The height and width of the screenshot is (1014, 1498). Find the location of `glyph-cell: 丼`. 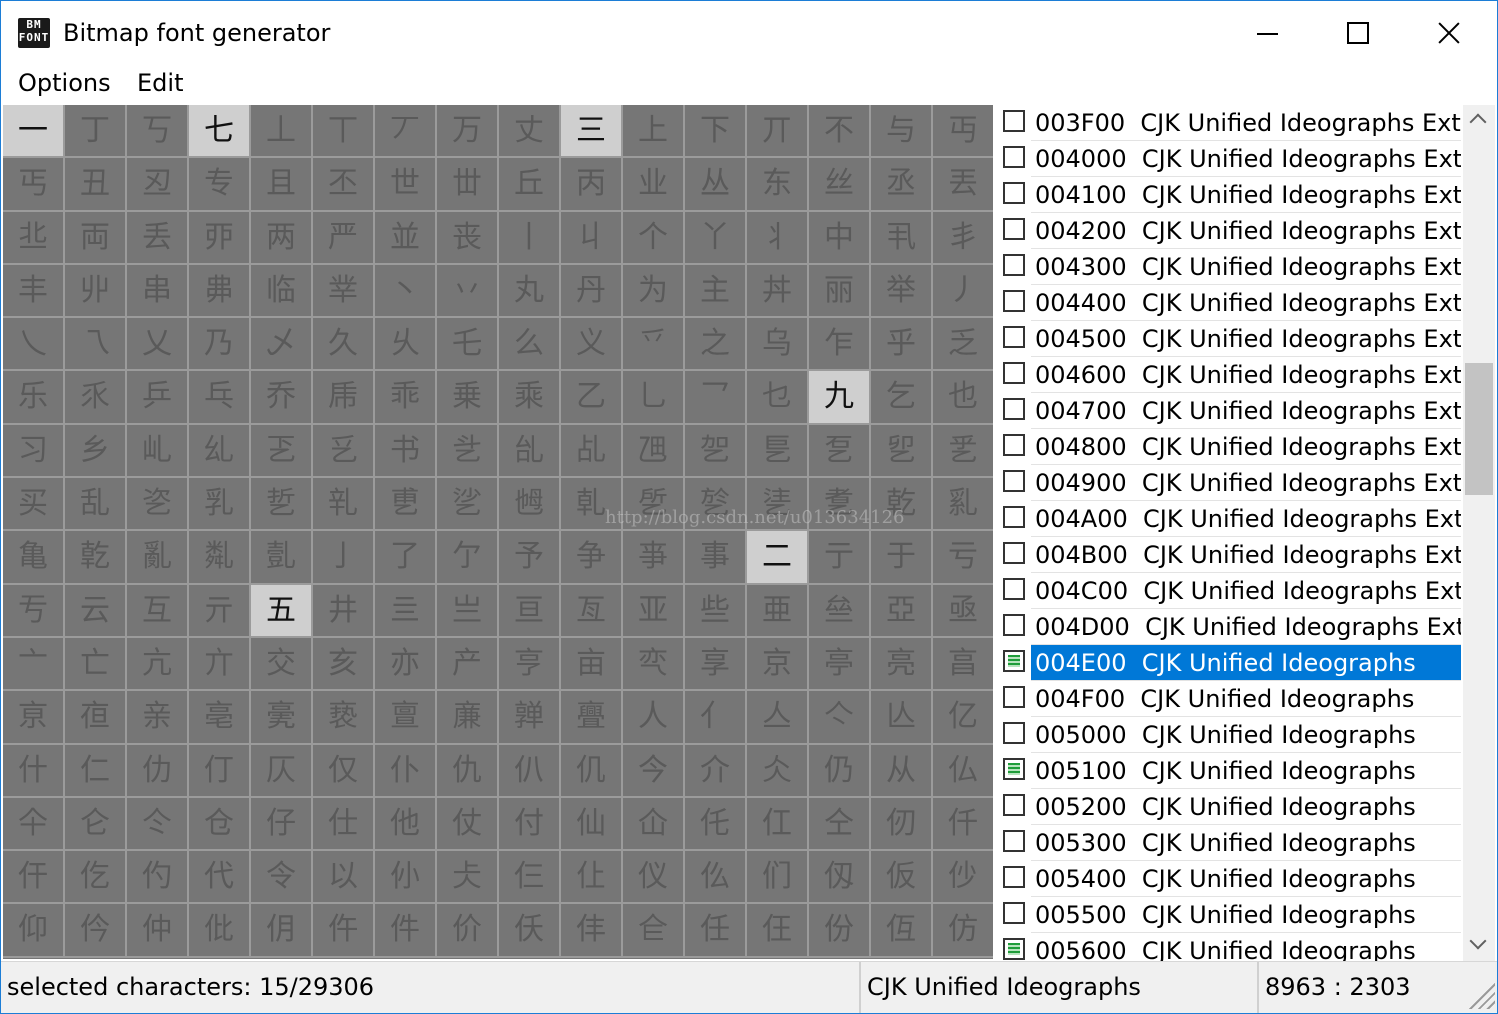

glyph-cell: 丼 is located at coordinates (778, 291).